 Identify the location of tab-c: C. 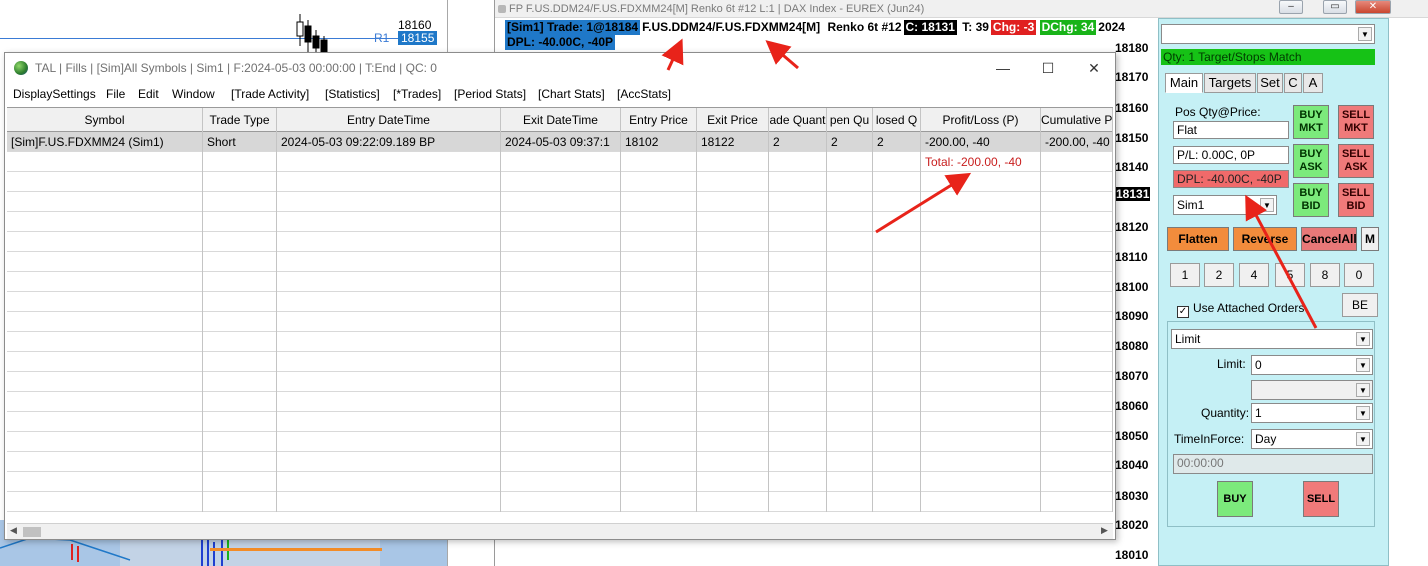
(1293, 83).